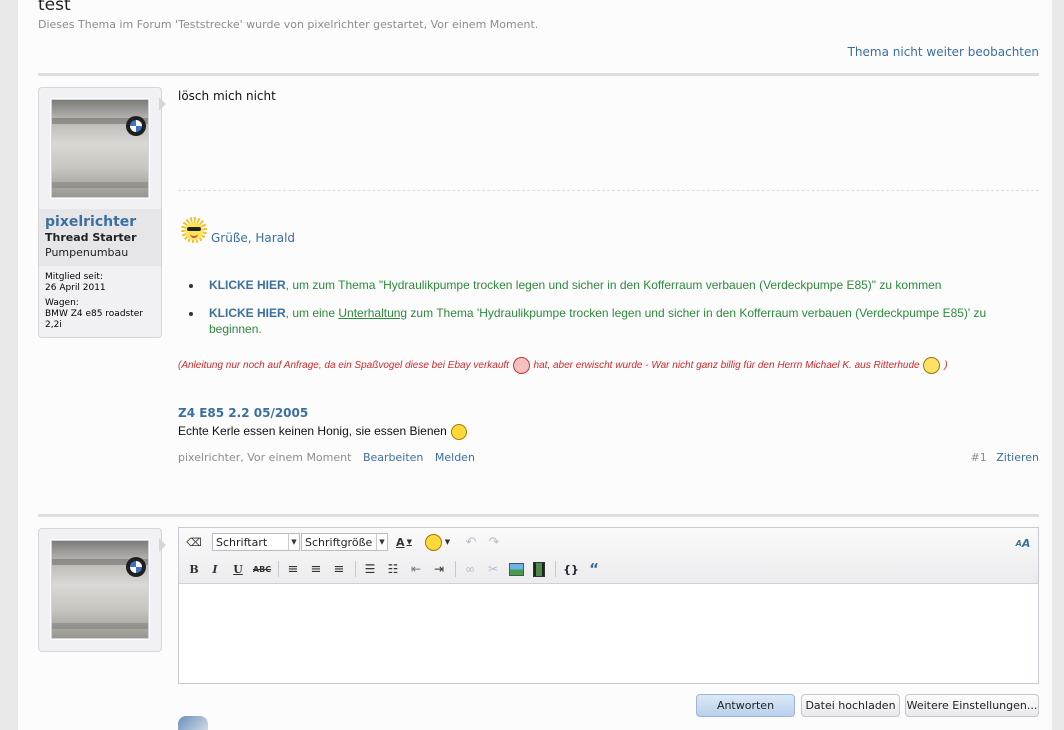 The image size is (1064, 730). What do you see at coordinates (54, 7) in the screenshot?
I see `thread-title: test` at bounding box center [54, 7].